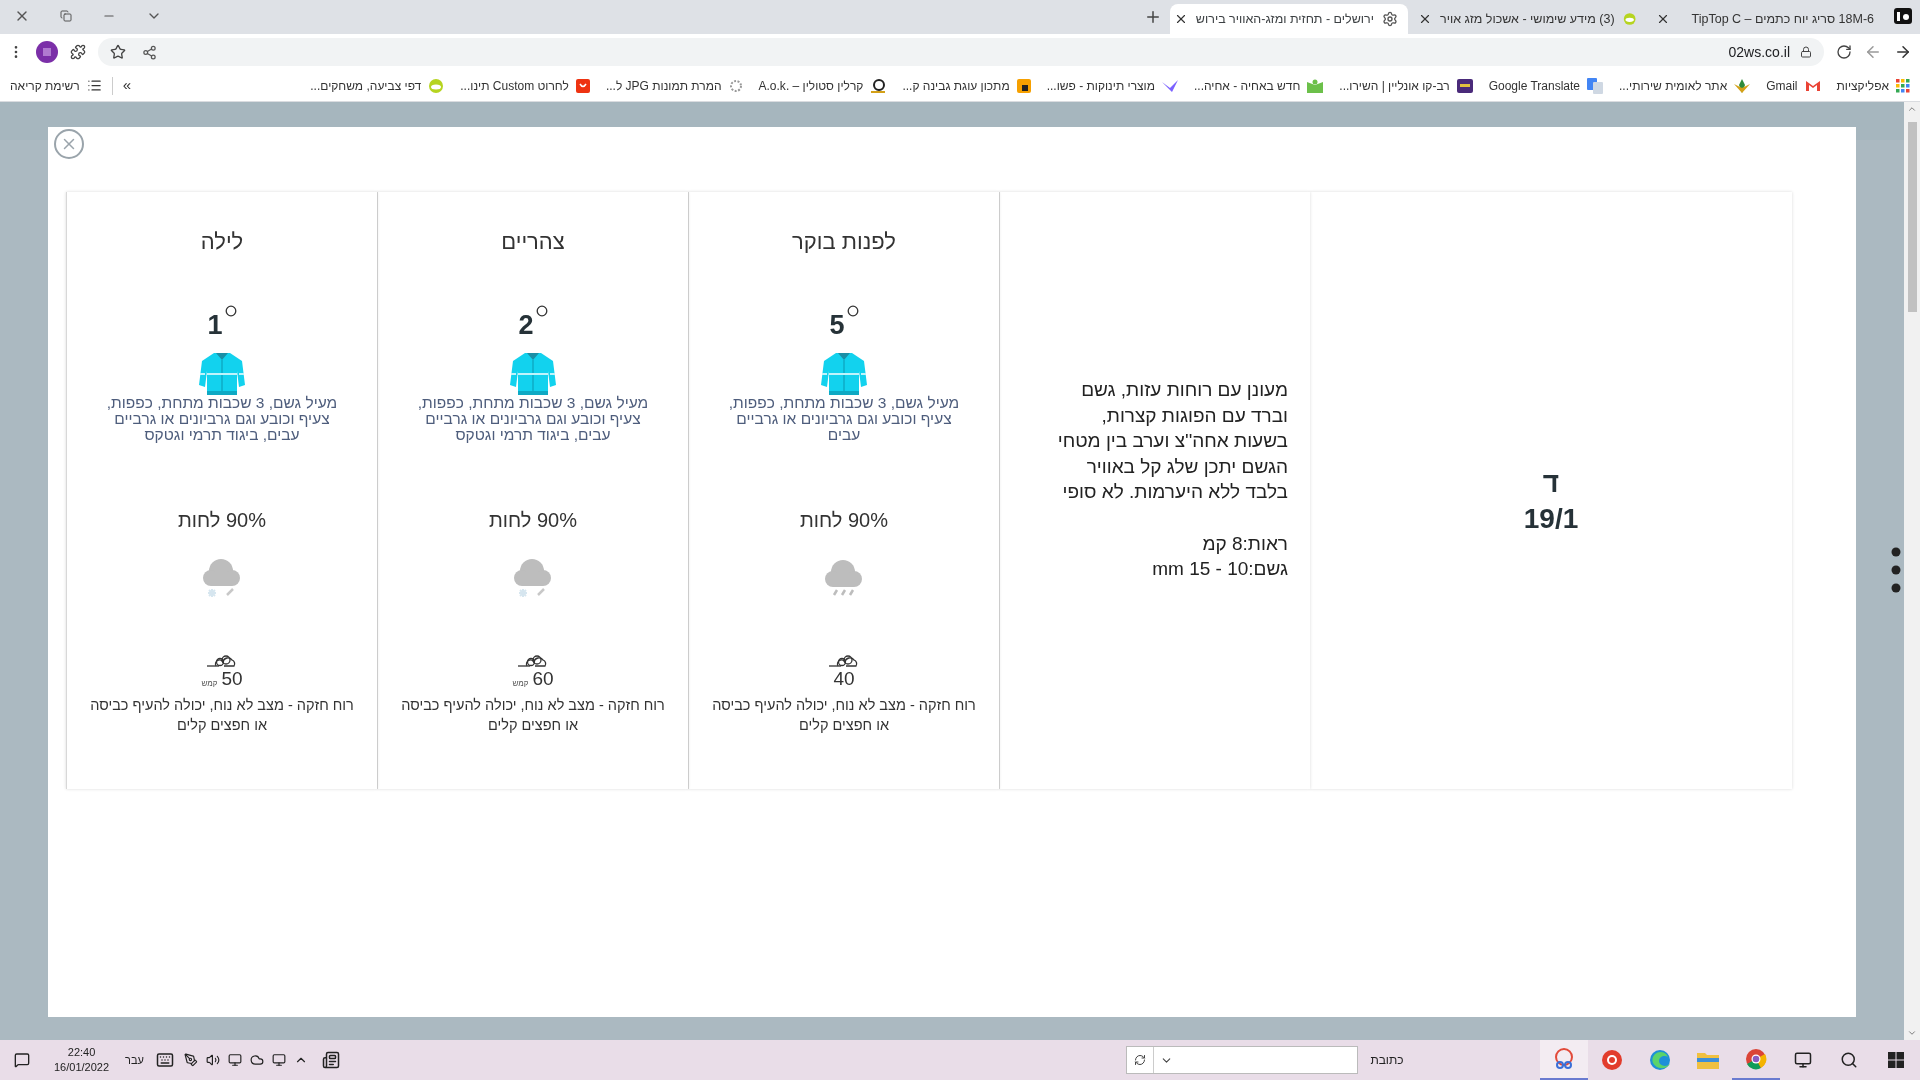 This screenshot has height=1080, width=1920. I want to click on period-title: צהריים, so click(533, 242).